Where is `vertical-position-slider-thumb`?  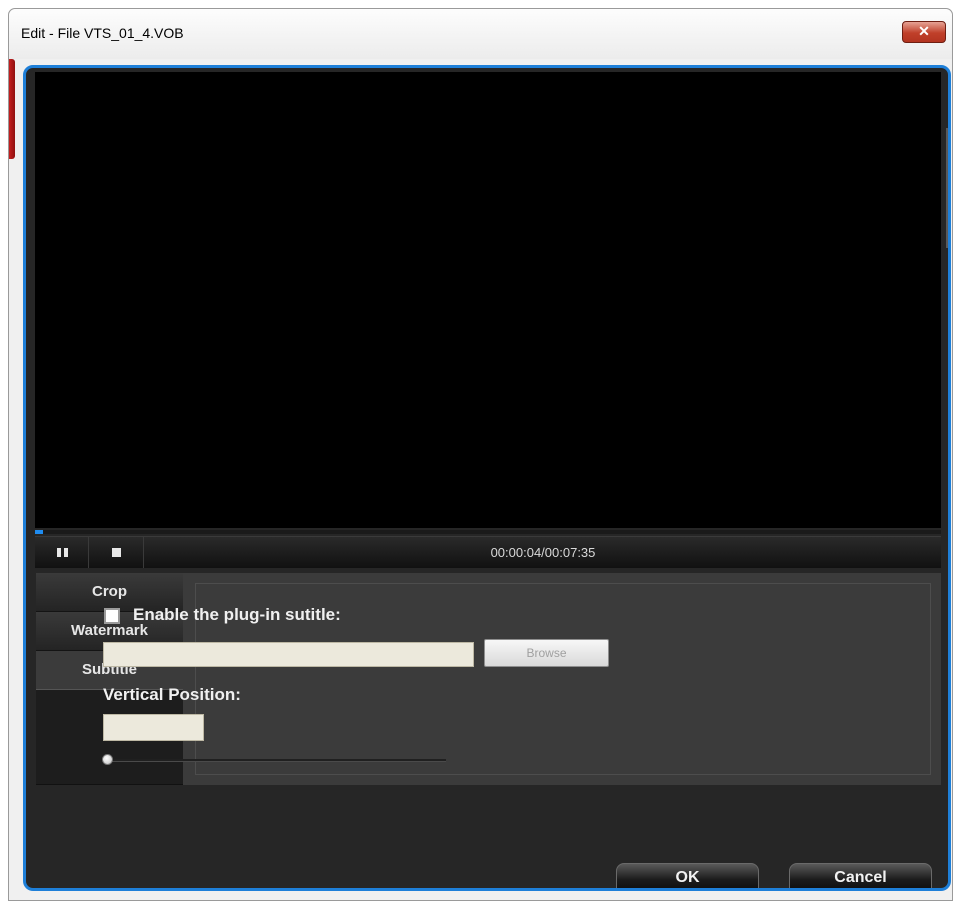 vertical-position-slider-thumb is located at coordinates (107, 759).